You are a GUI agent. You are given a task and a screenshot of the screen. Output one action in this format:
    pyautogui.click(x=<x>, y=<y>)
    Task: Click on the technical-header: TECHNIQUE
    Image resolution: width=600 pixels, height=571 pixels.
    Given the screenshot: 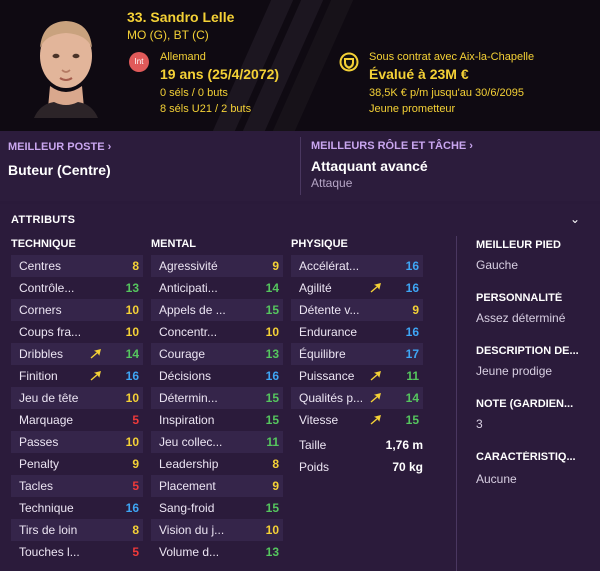 What is the action you would take?
    pyautogui.click(x=43, y=244)
    